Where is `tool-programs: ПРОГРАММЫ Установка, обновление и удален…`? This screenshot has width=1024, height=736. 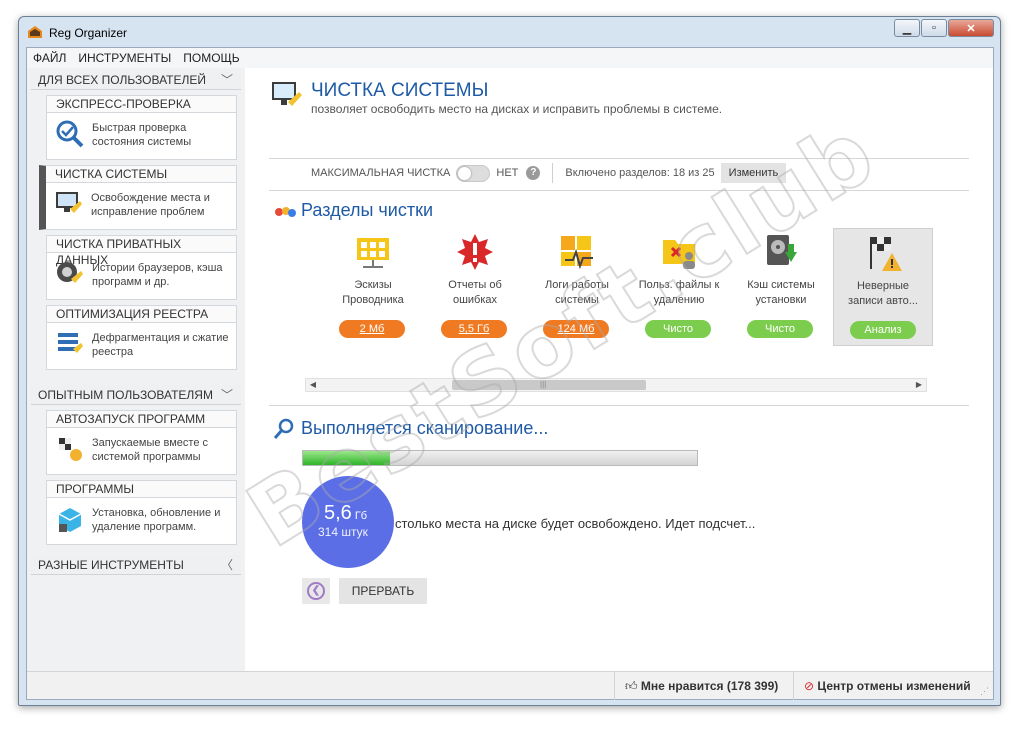
tool-programs: ПРОГРАММЫ Установка, обновление и удален… is located at coordinates (141, 512).